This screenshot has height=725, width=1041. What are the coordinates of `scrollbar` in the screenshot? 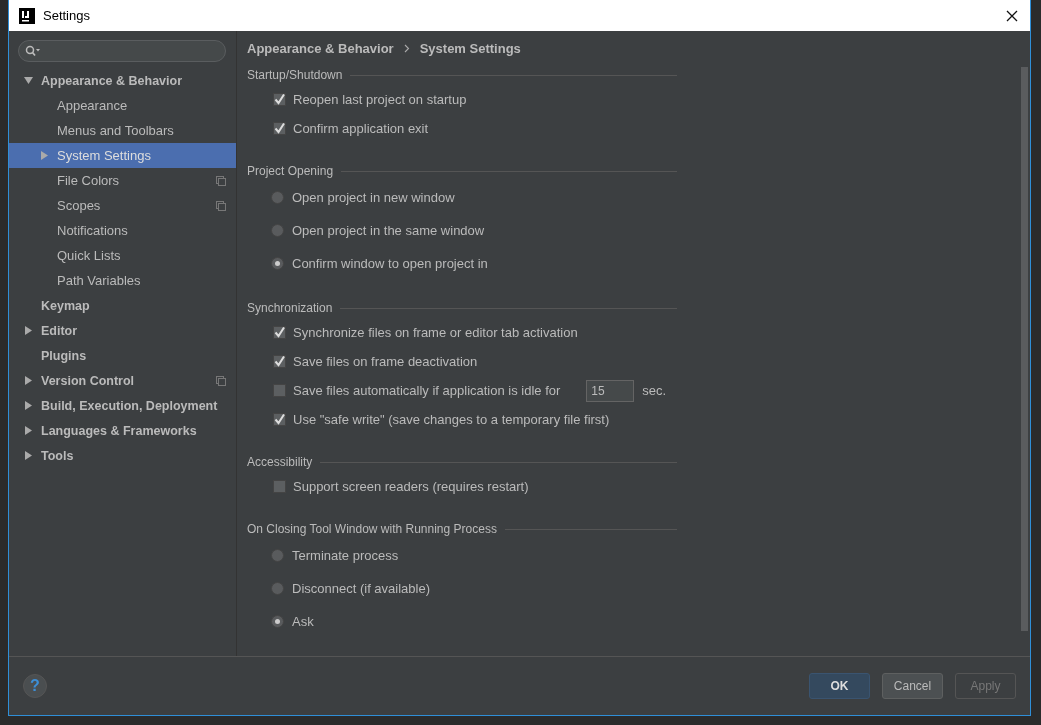 It's located at (1024, 349).